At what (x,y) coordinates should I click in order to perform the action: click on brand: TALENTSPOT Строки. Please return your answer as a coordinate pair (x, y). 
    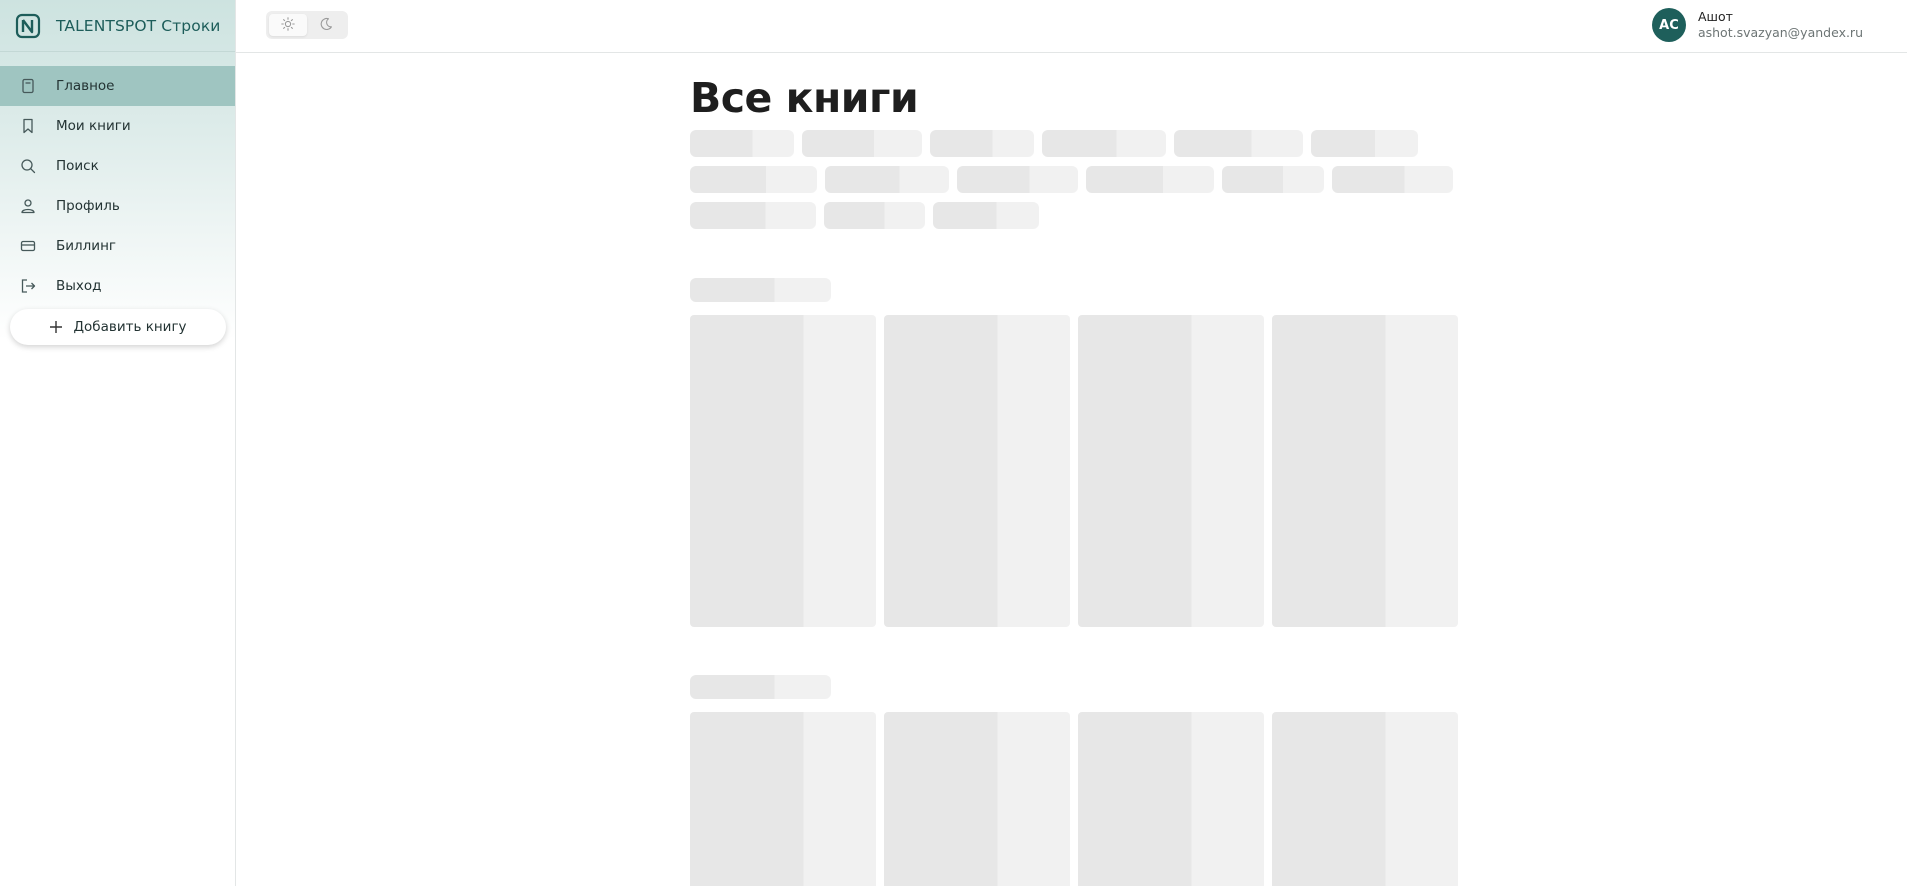
    Looking at the image, I should click on (117, 26).